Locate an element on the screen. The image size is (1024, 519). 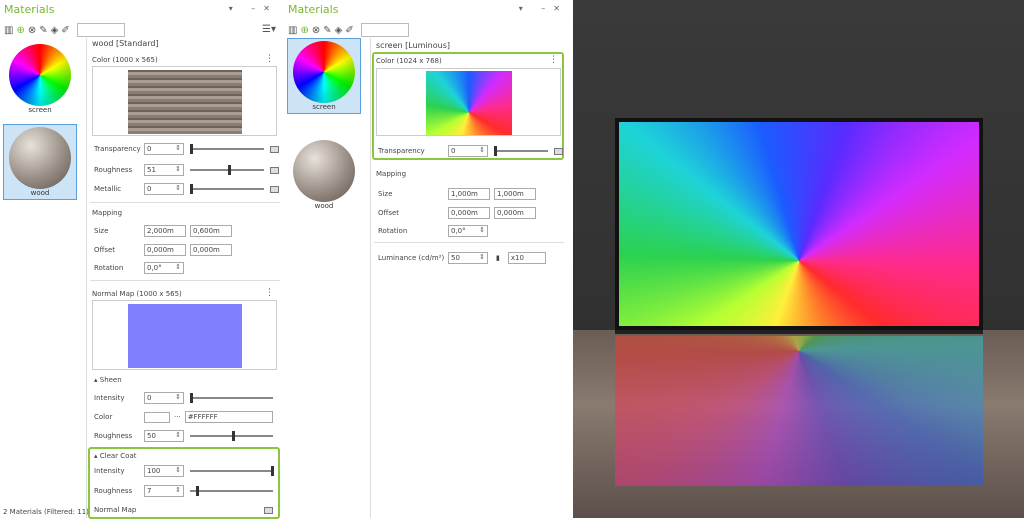
material-label: wood is located at coordinates (324, 206).